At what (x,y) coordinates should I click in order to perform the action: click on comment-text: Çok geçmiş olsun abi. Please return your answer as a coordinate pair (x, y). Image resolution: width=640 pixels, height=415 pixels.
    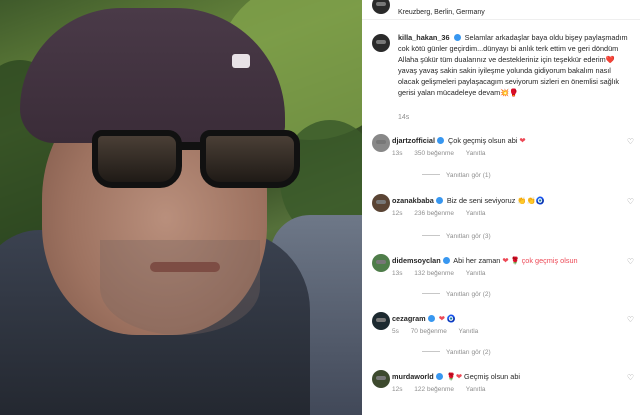
    Looking at the image, I should click on (483, 140).